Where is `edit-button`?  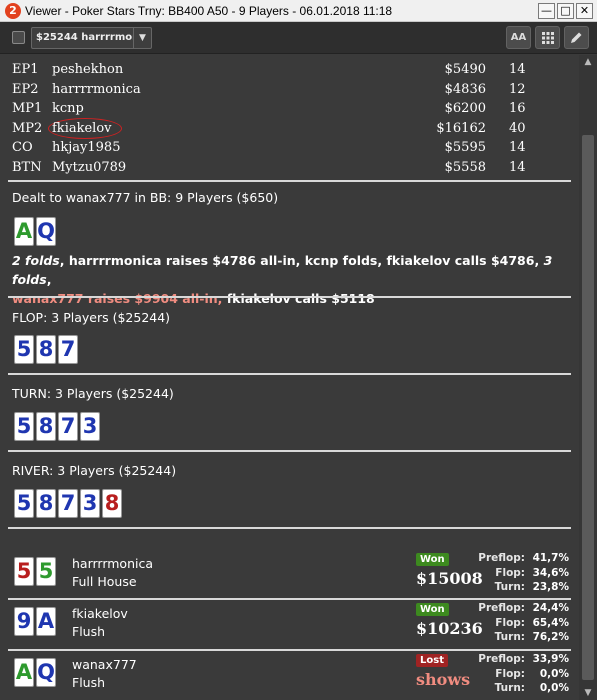
edit-button is located at coordinates (576, 37).